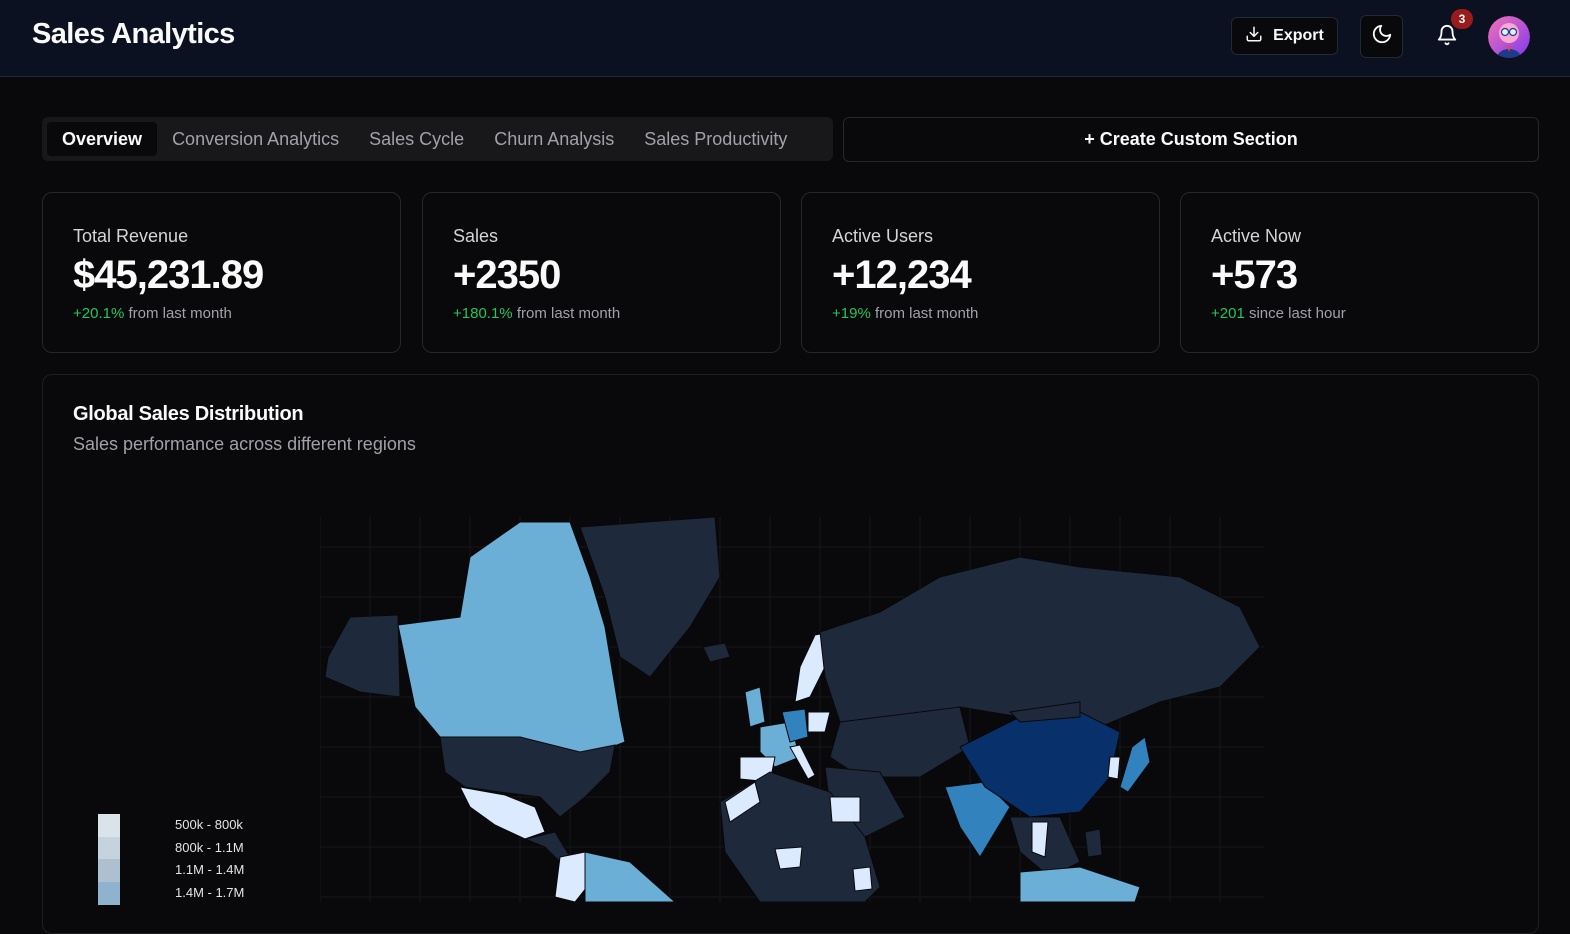 Image resolution: width=1570 pixels, height=934 pixels. What do you see at coordinates (99, 313) in the screenshot?
I see `kpi-change-value: +20.1%` at bounding box center [99, 313].